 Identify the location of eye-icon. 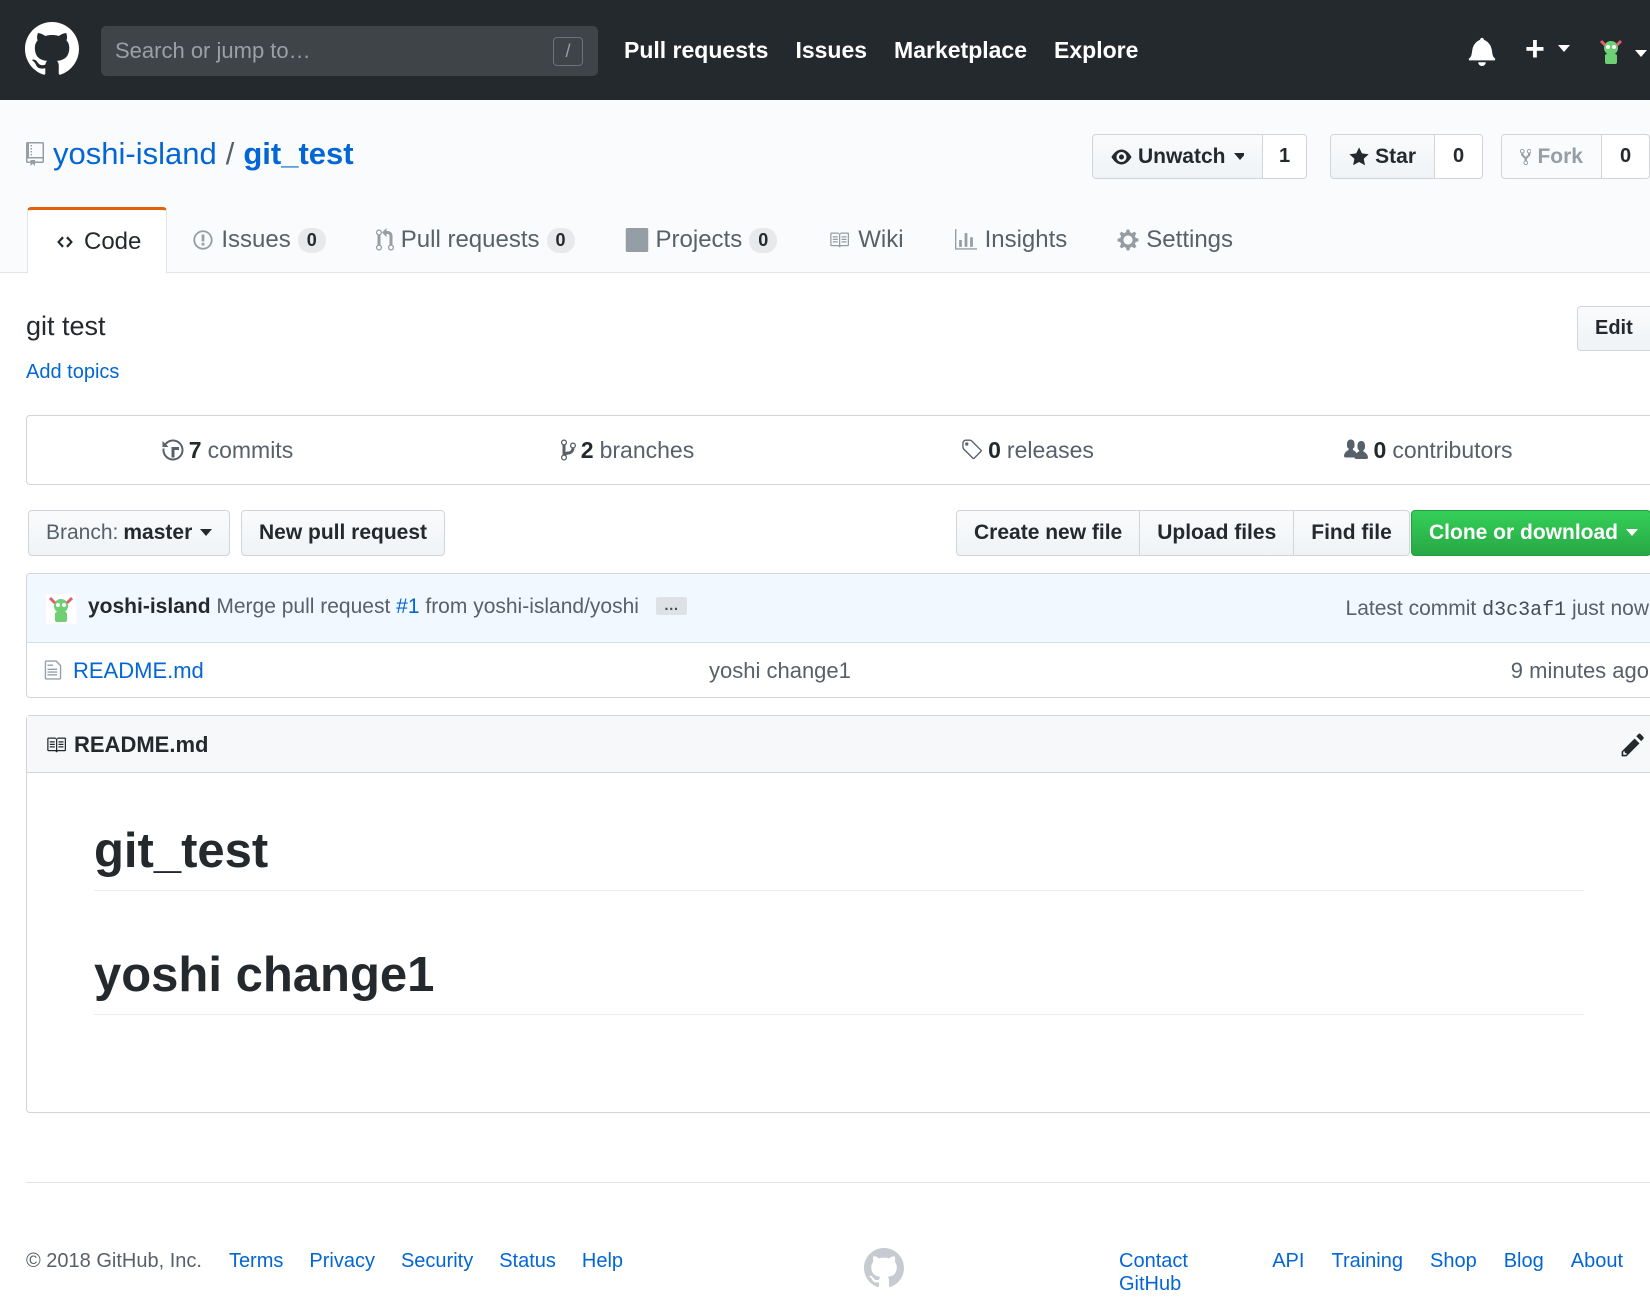
(1121, 156).